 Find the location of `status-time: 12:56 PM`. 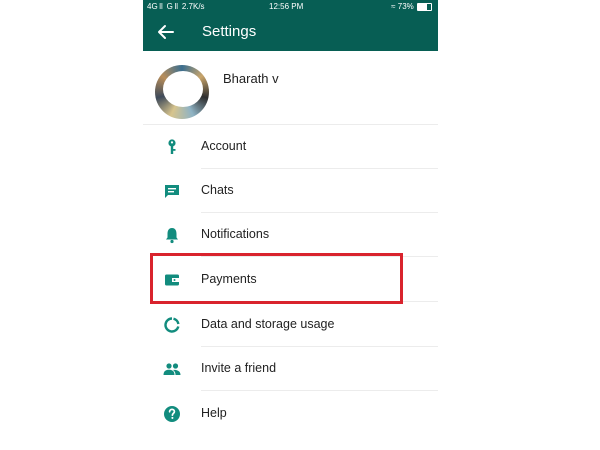

status-time: 12:56 PM is located at coordinates (286, 6).